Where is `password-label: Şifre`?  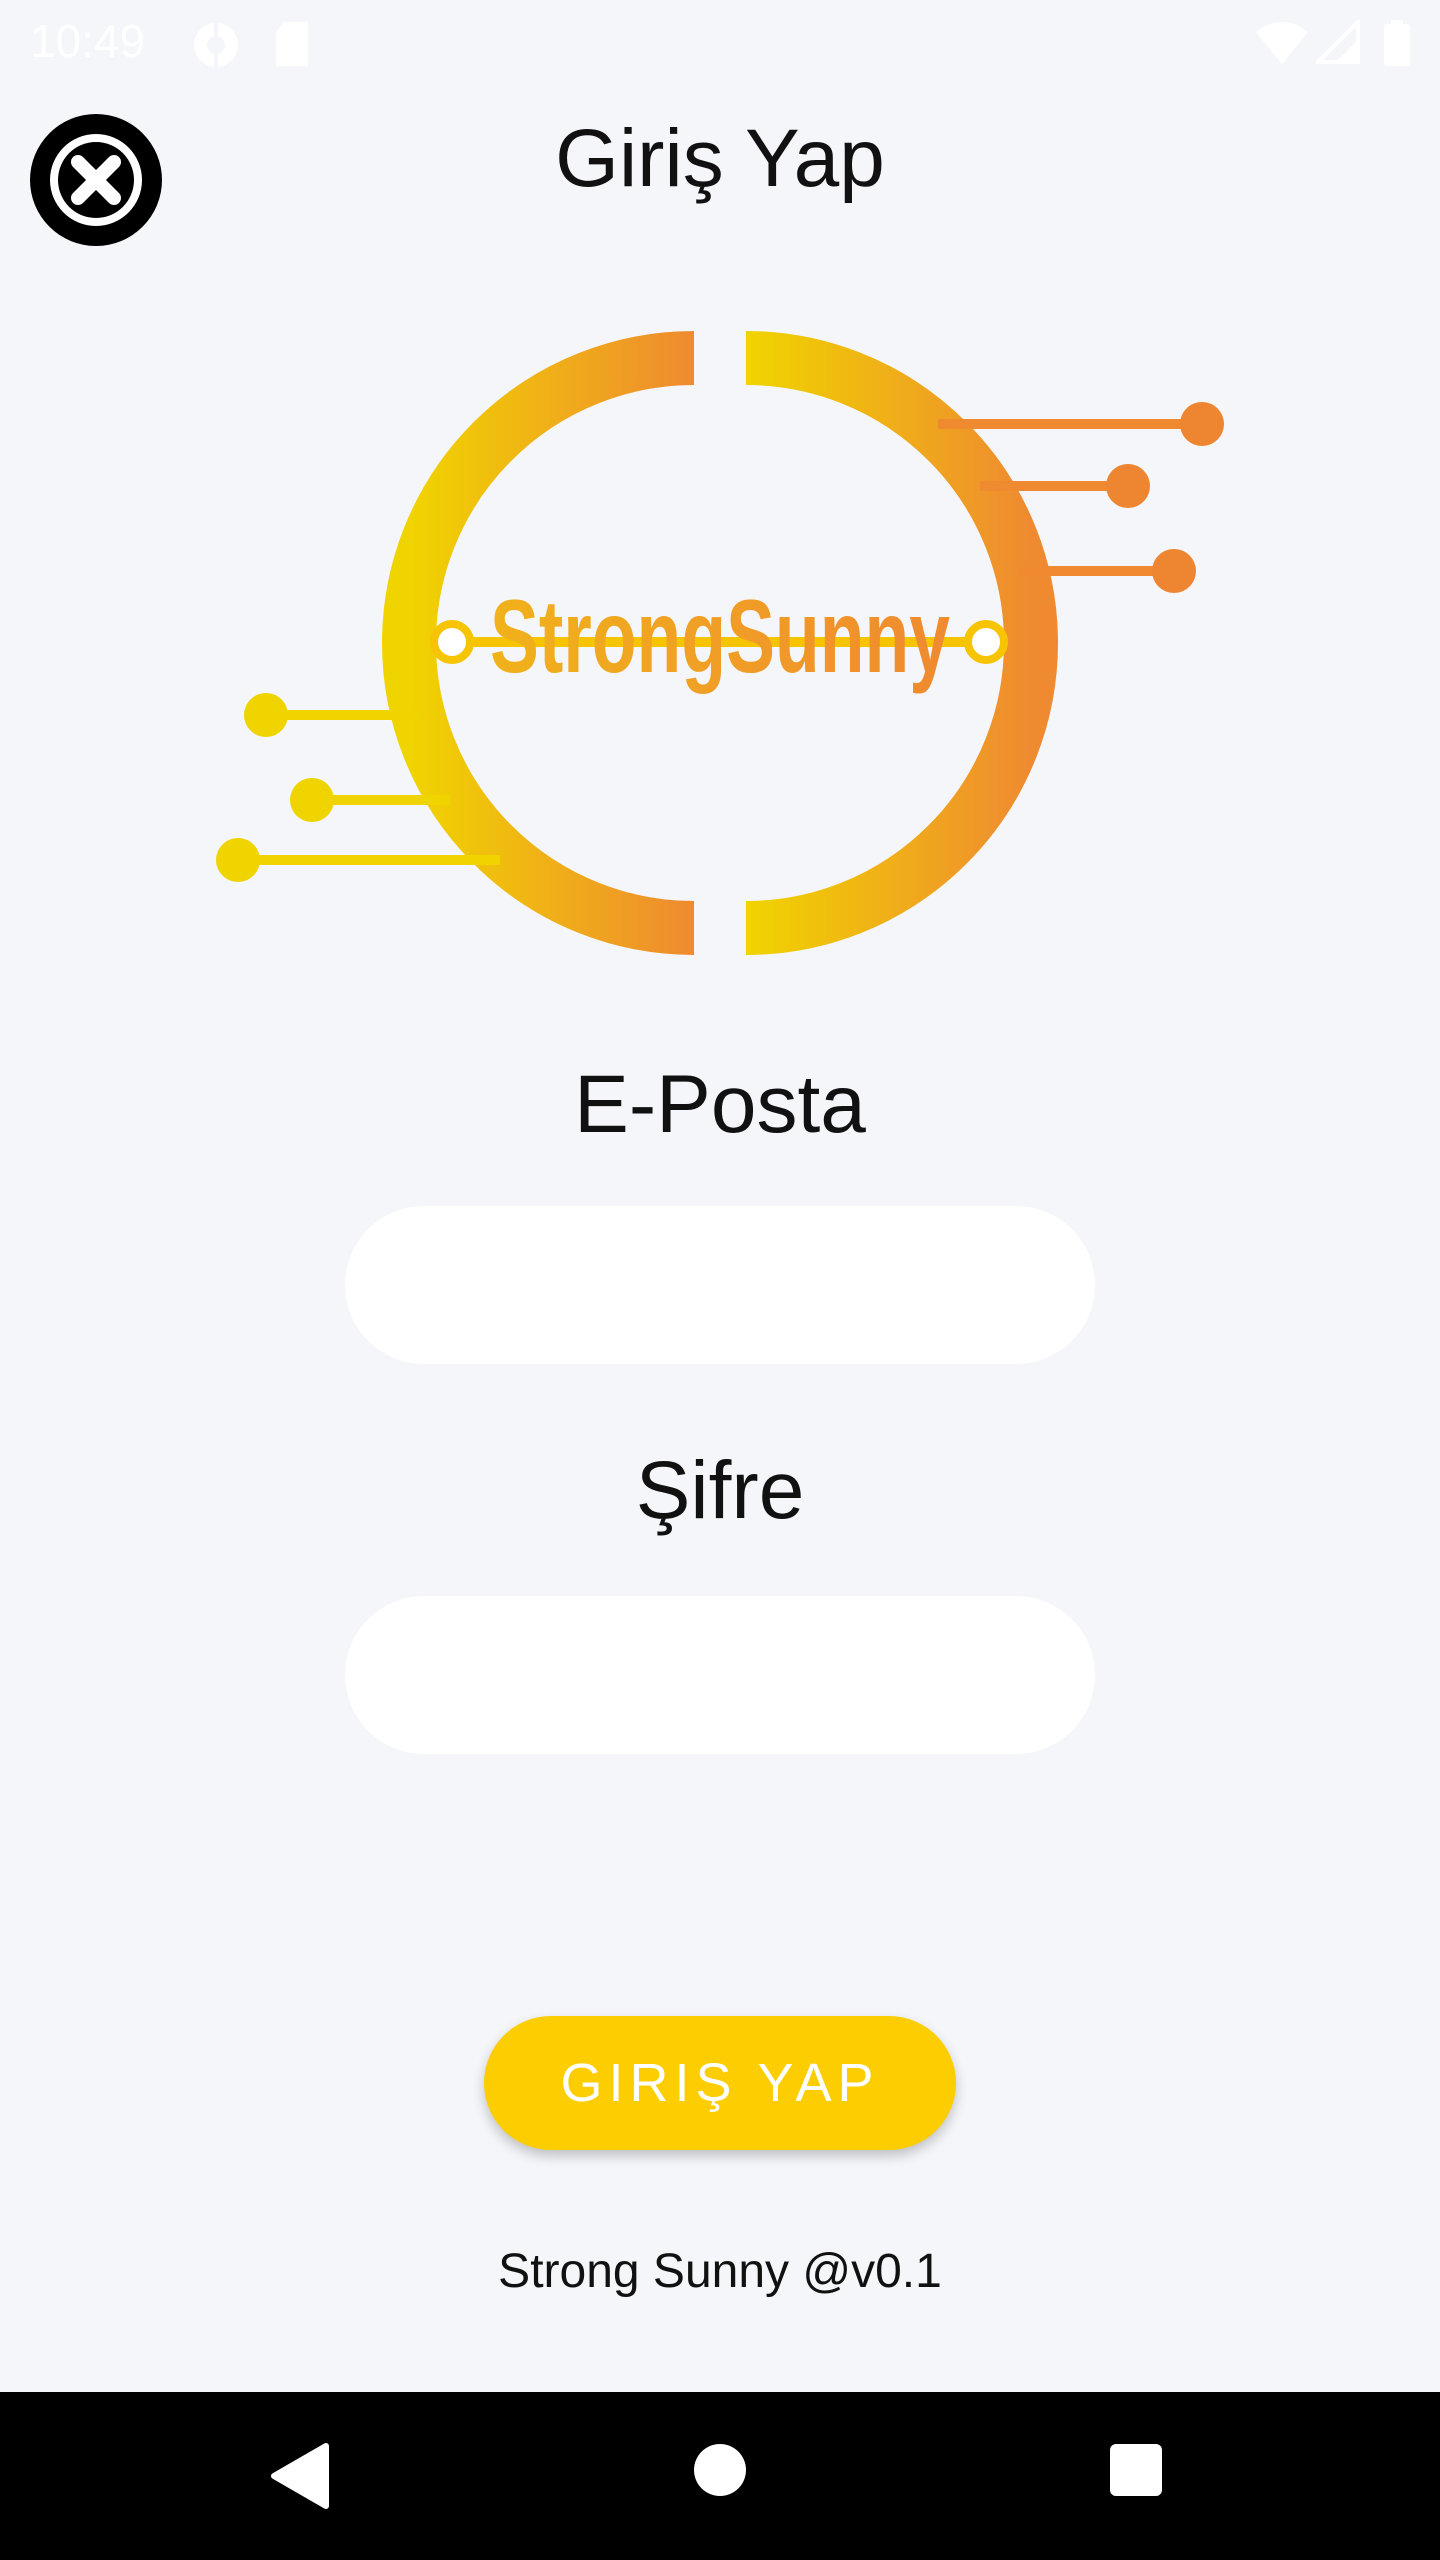 password-label: Şifre is located at coordinates (720, 1490).